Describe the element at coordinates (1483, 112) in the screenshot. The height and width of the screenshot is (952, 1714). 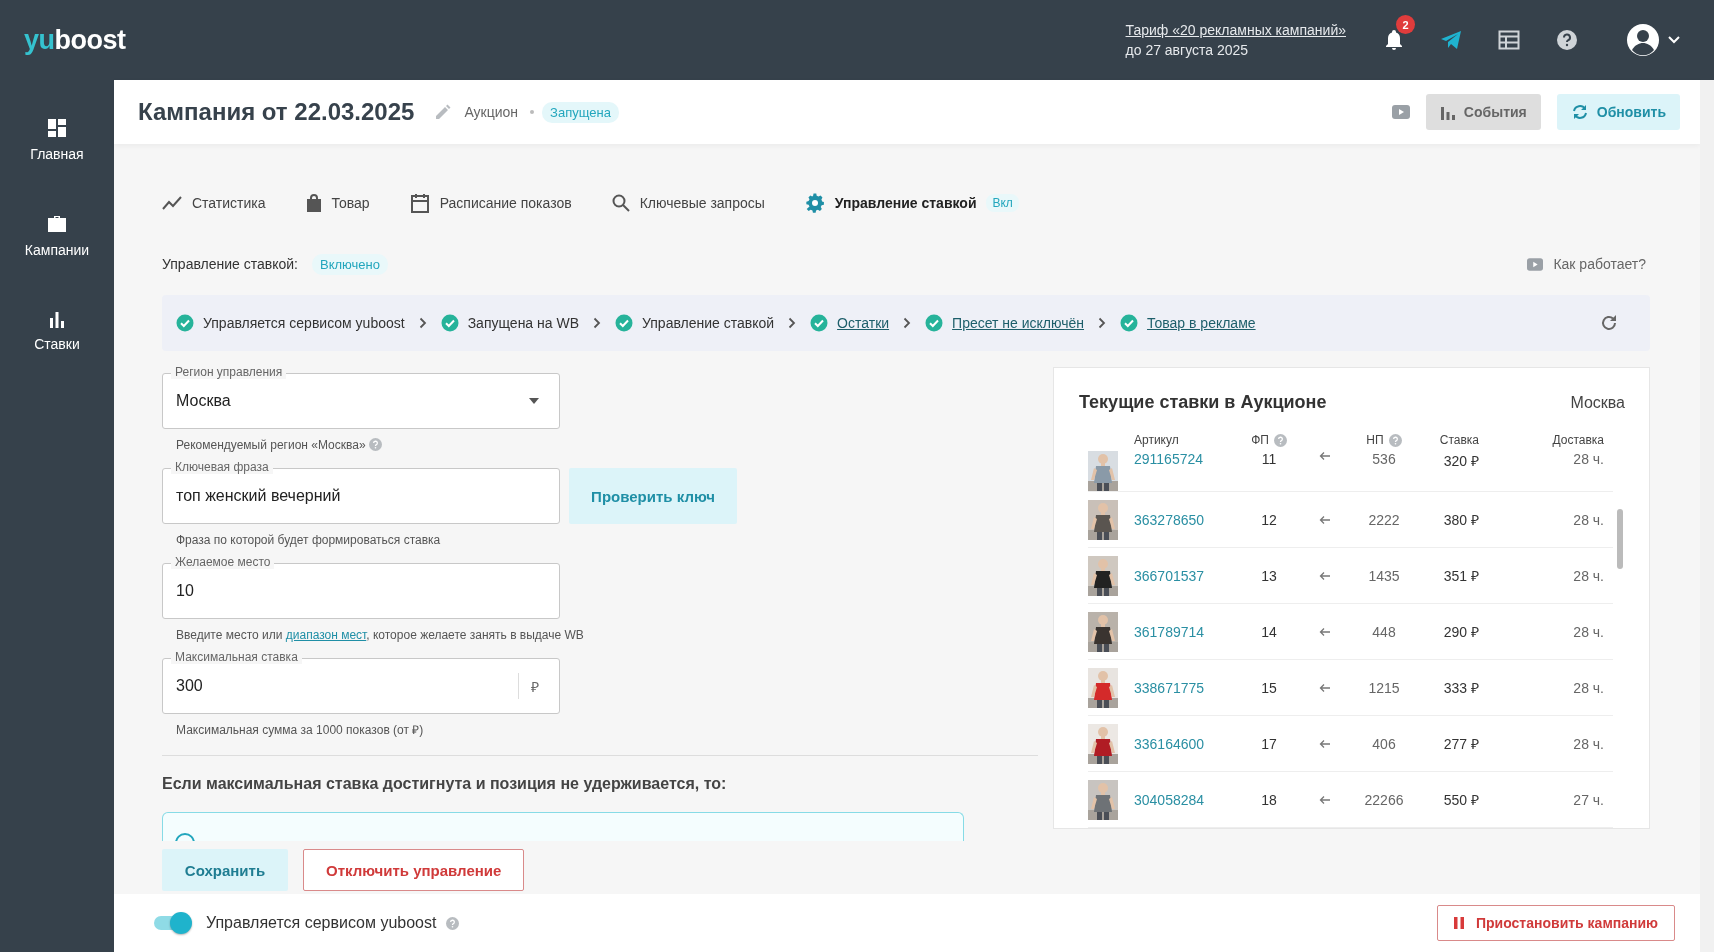
I see `header-button: События` at that location.